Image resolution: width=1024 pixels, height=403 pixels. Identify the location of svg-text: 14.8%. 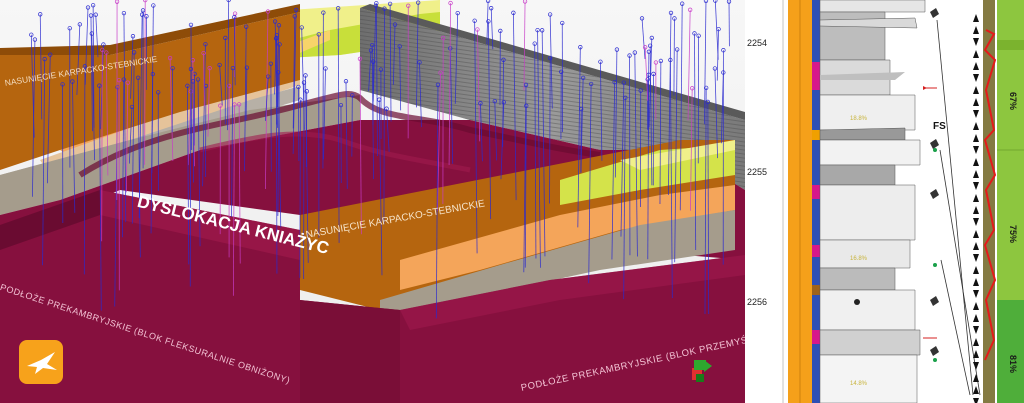
(859, 384).